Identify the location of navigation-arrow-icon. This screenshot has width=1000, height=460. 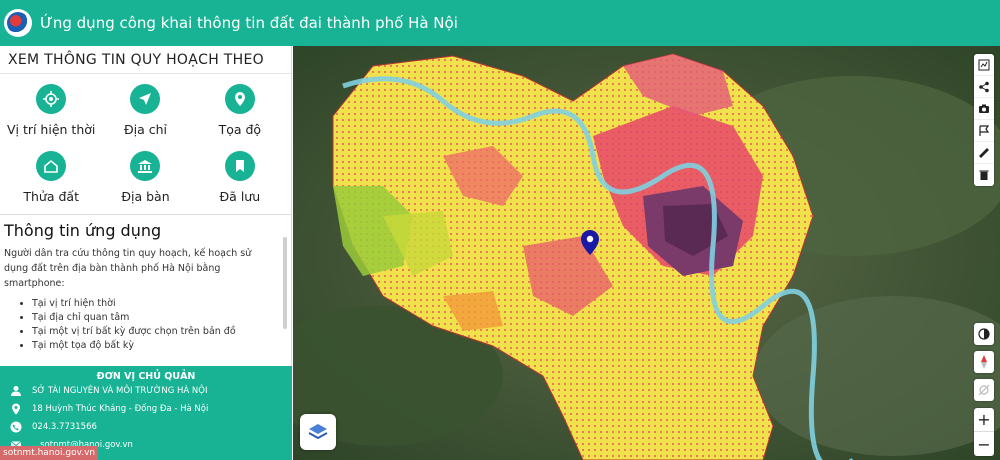
(145, 99).